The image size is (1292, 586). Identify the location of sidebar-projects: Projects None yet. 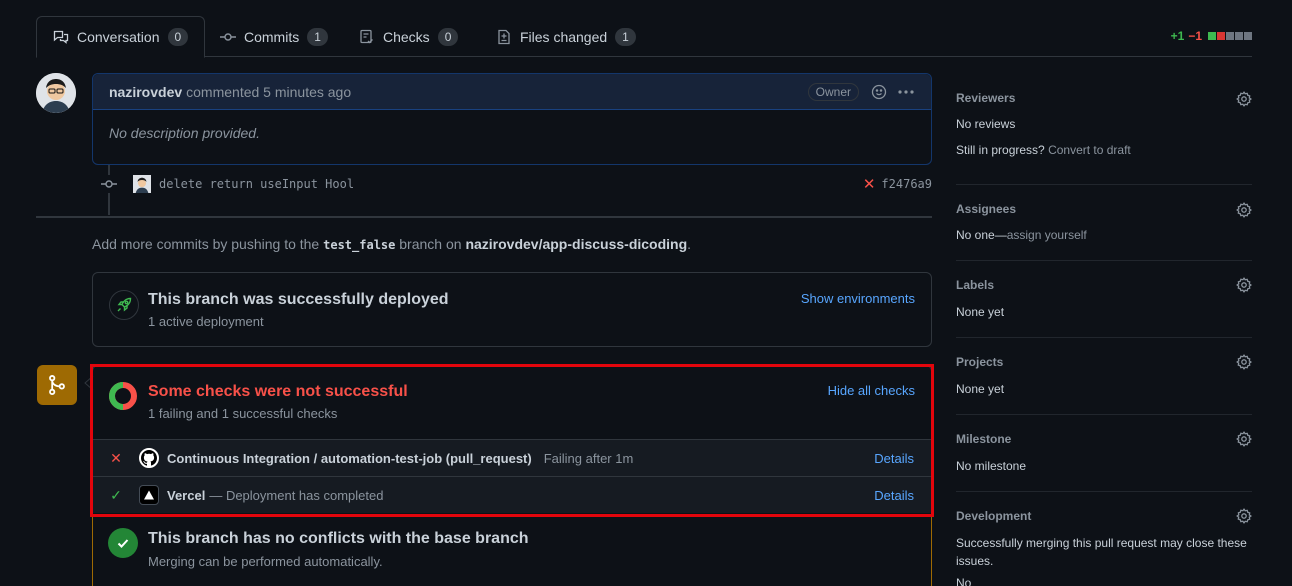
(1104, 376).